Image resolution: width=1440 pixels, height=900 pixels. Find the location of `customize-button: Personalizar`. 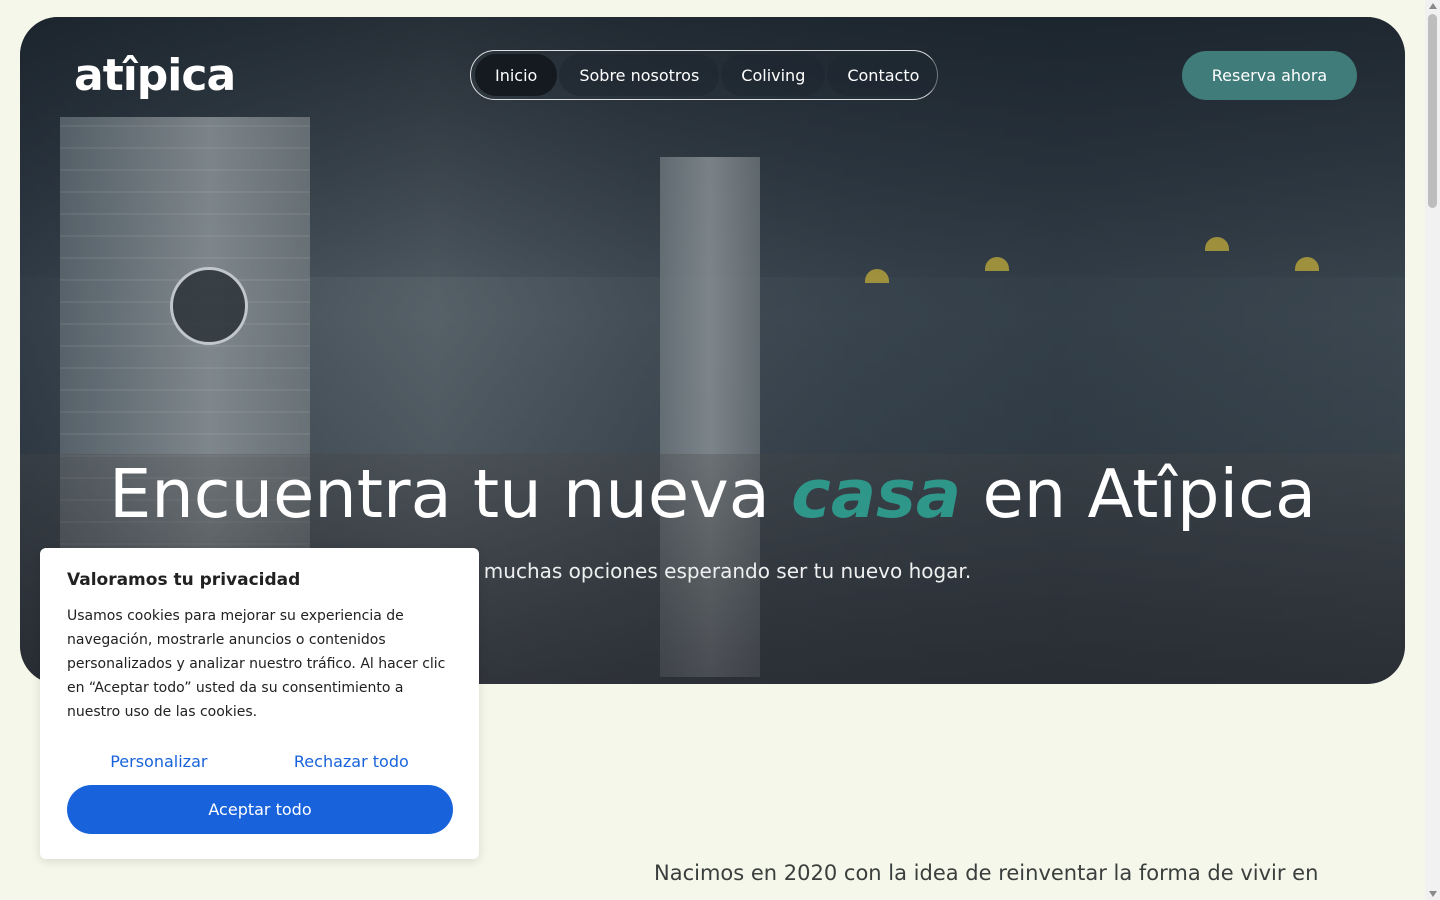

customize-button: Personalizar is located at coordinates (158, 761).